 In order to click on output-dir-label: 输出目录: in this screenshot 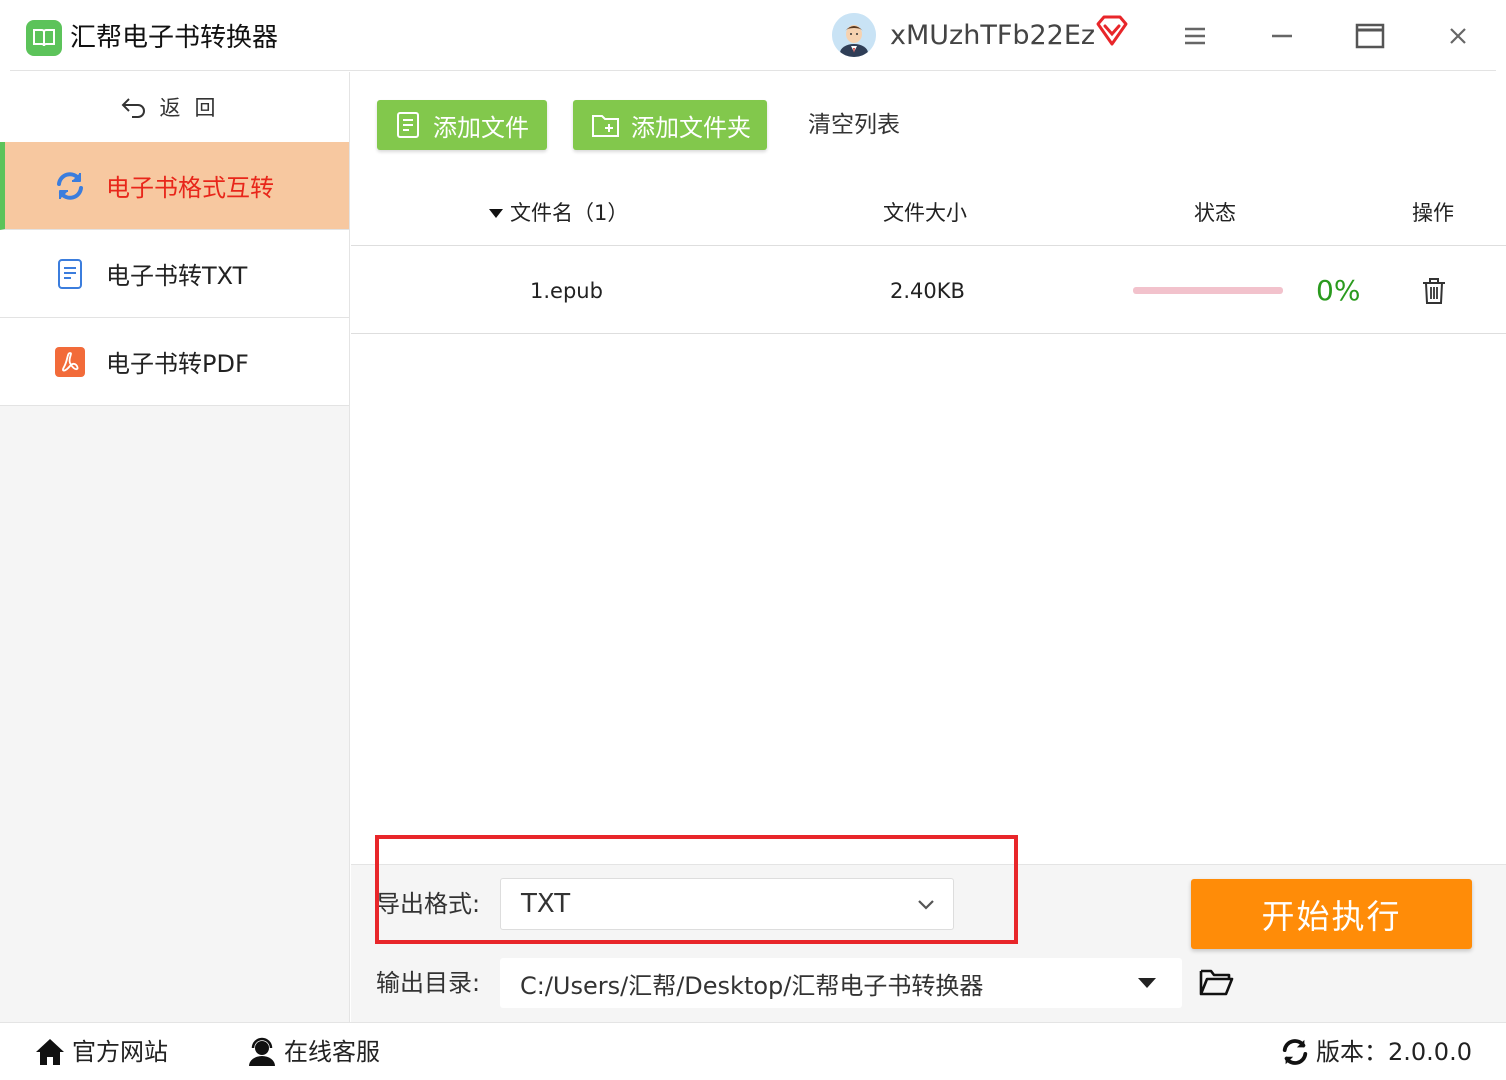, I will do `click(428, 983)`.